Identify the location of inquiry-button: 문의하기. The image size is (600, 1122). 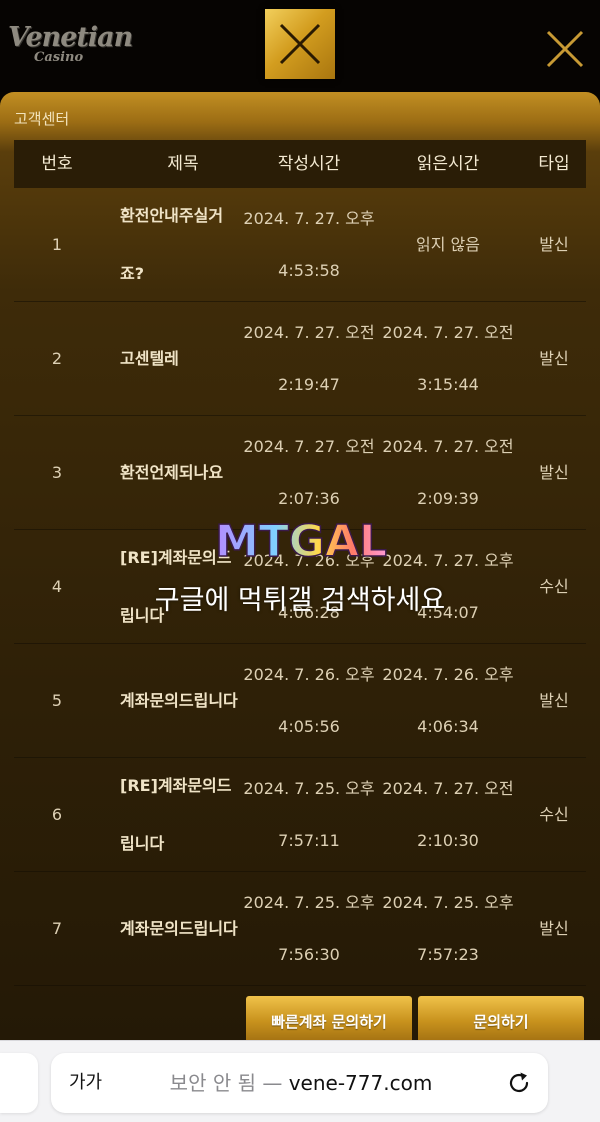
(501, 1019).